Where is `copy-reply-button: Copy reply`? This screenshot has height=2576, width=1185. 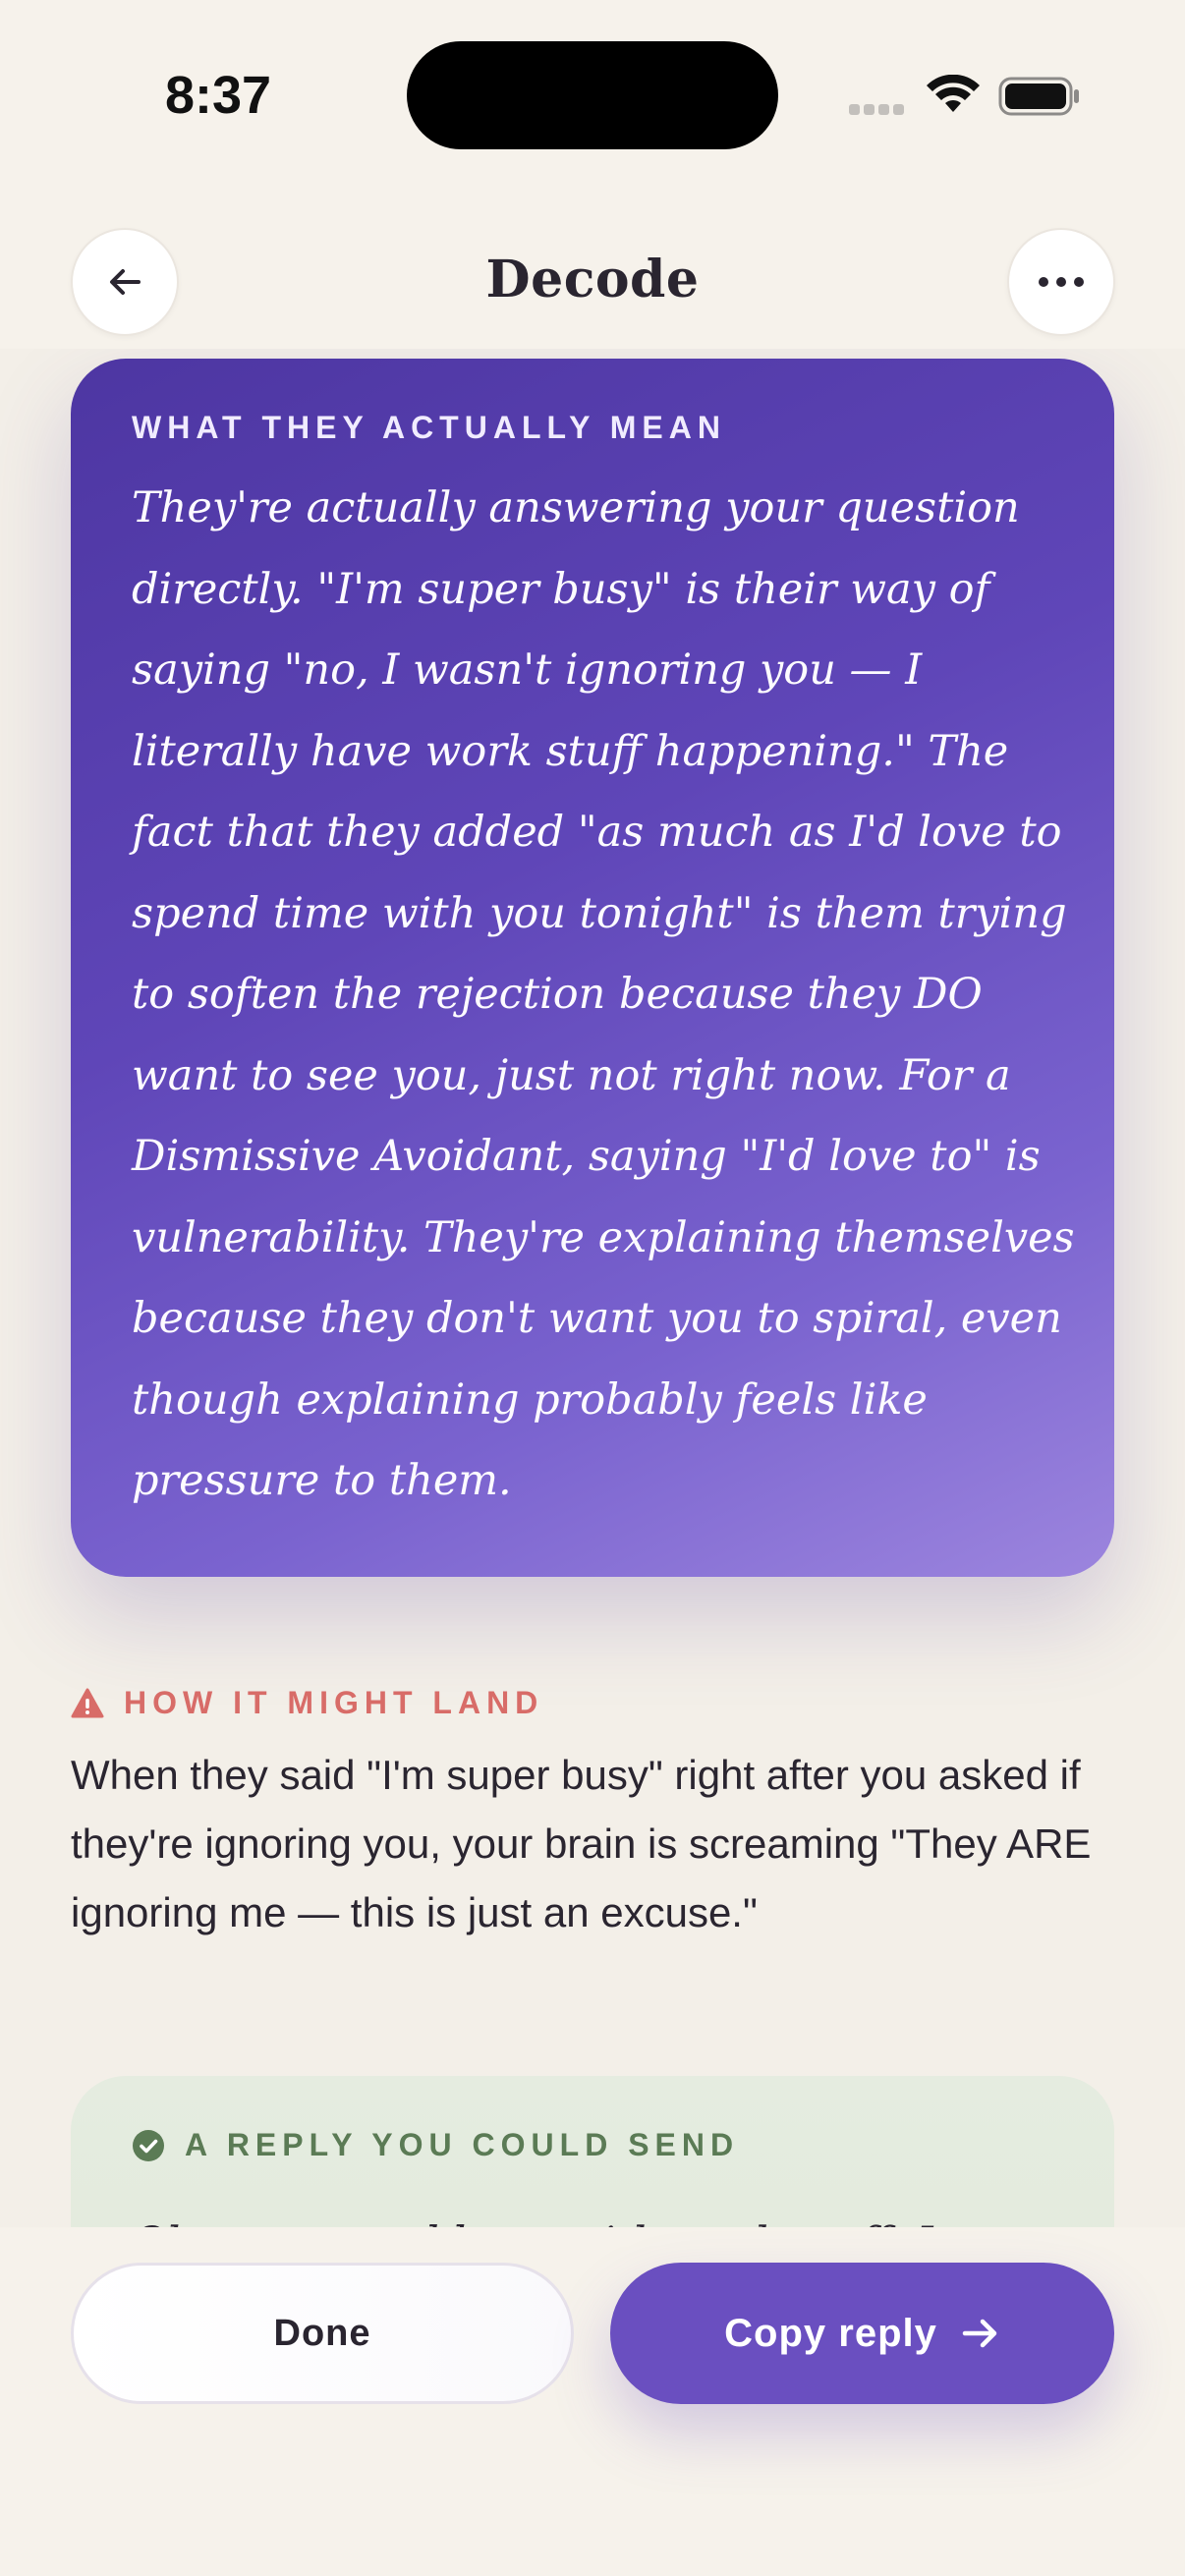
copy-reply-button: Copy reply is located at coordinates (862, 2333).